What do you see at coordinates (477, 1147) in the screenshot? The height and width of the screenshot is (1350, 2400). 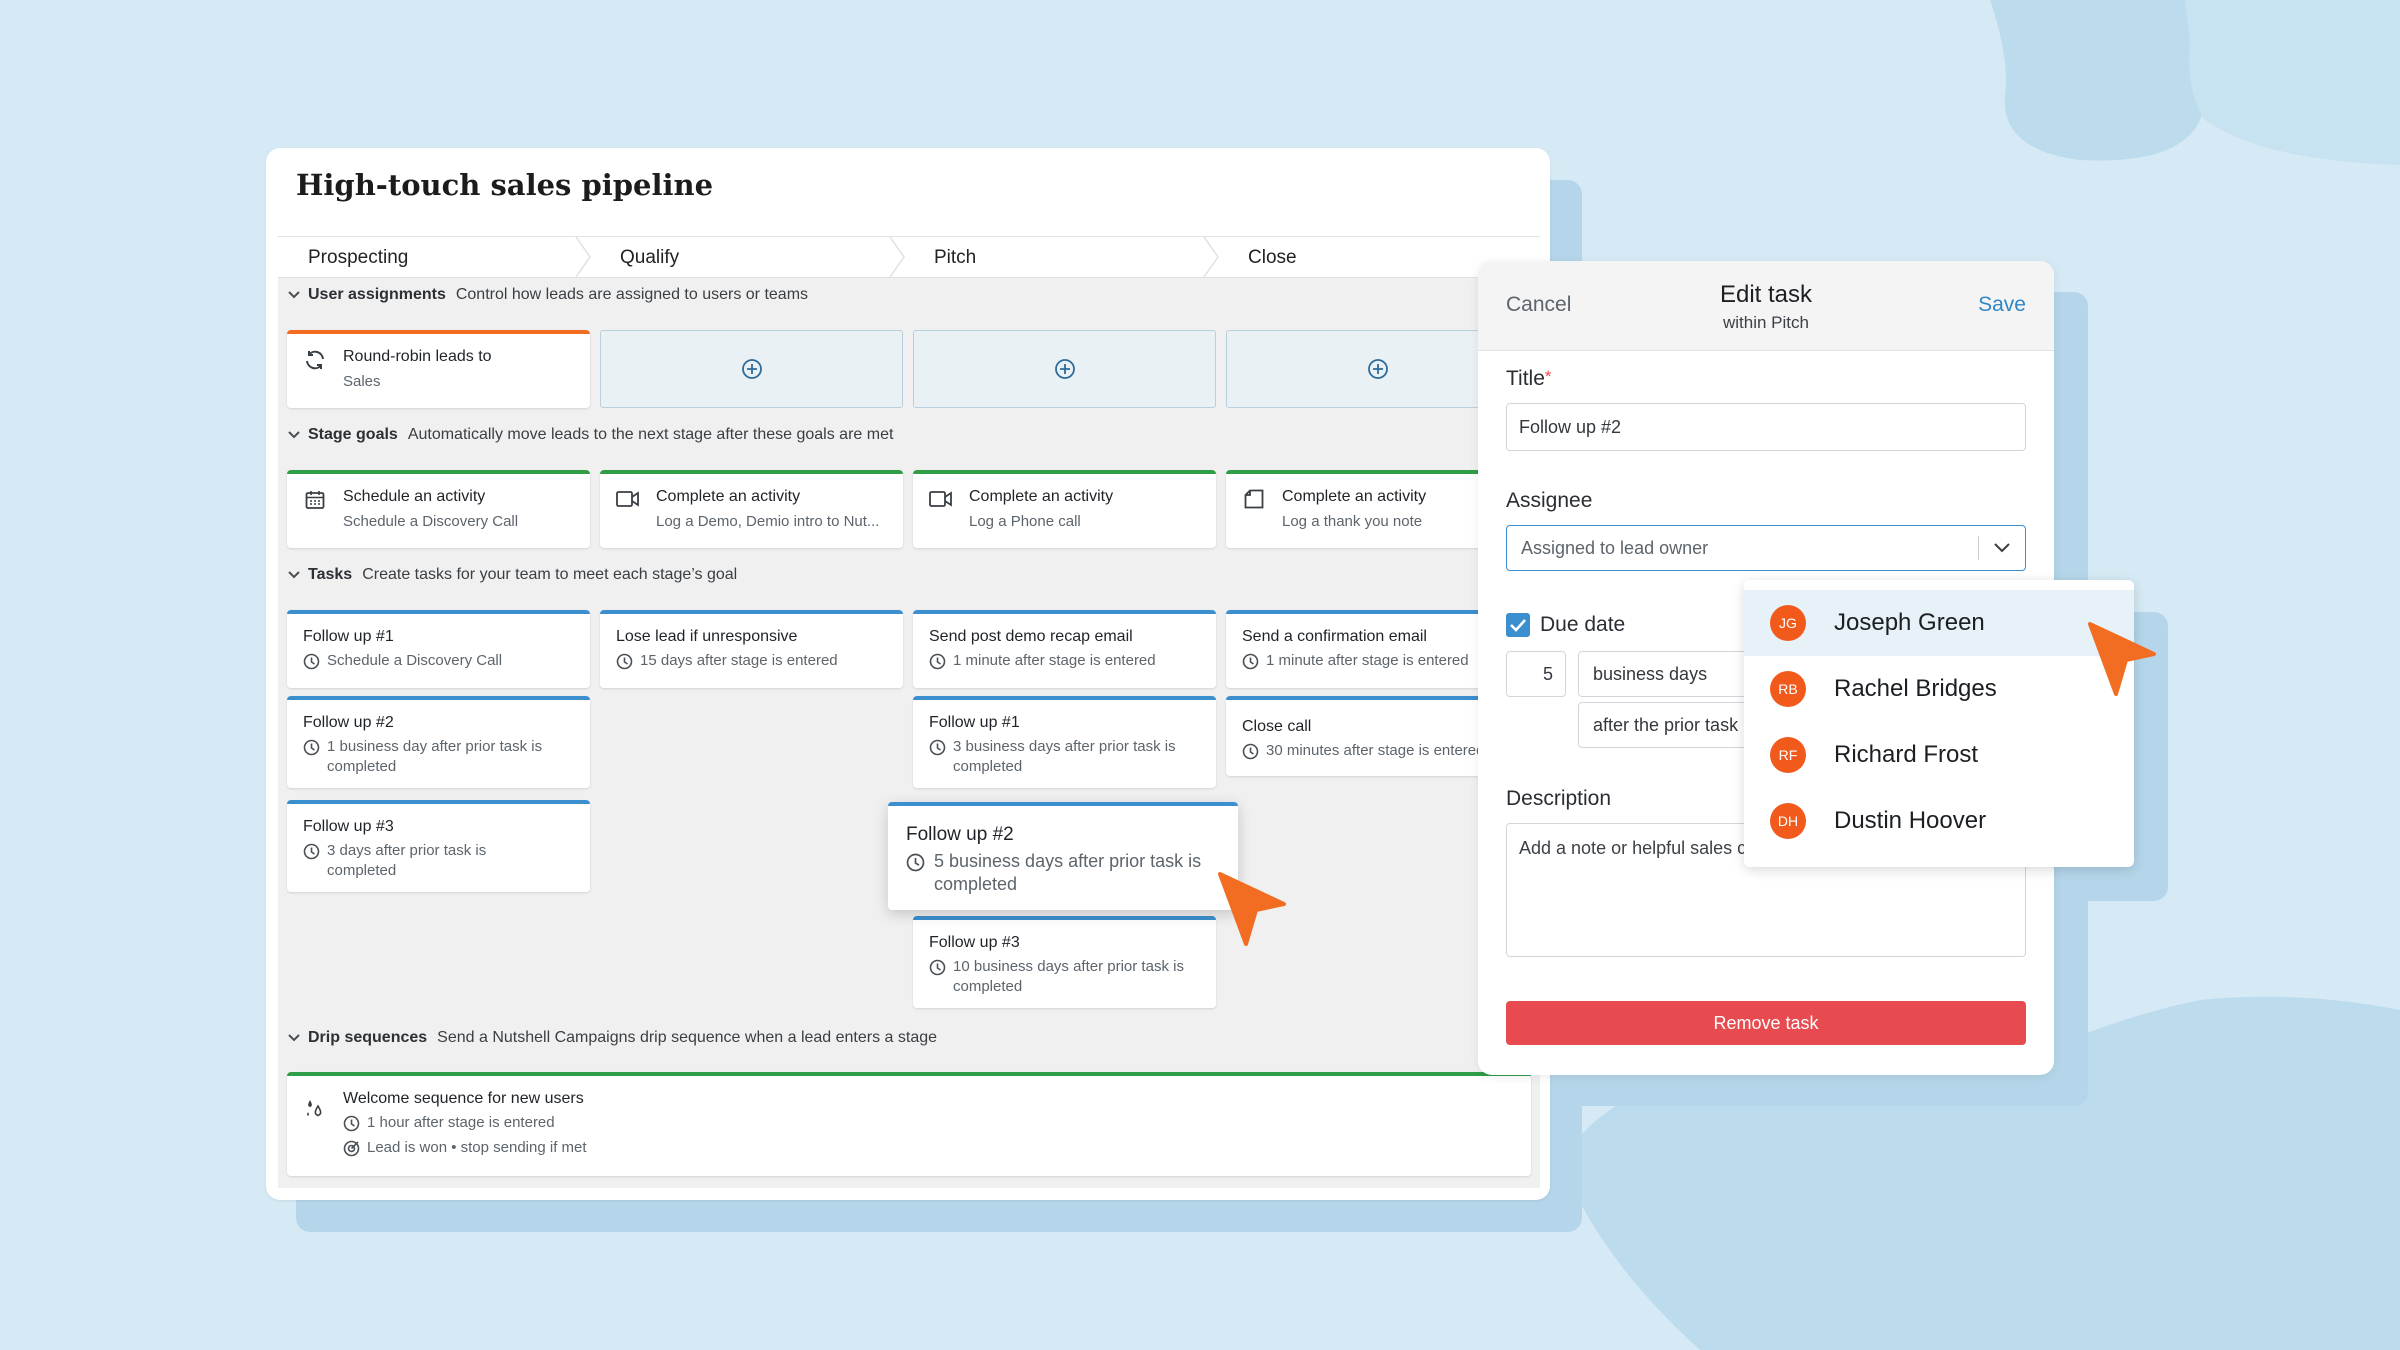 I see `tile-stop-condition: Lead is won • stop sending if met` at bounding box center [477, 1147].